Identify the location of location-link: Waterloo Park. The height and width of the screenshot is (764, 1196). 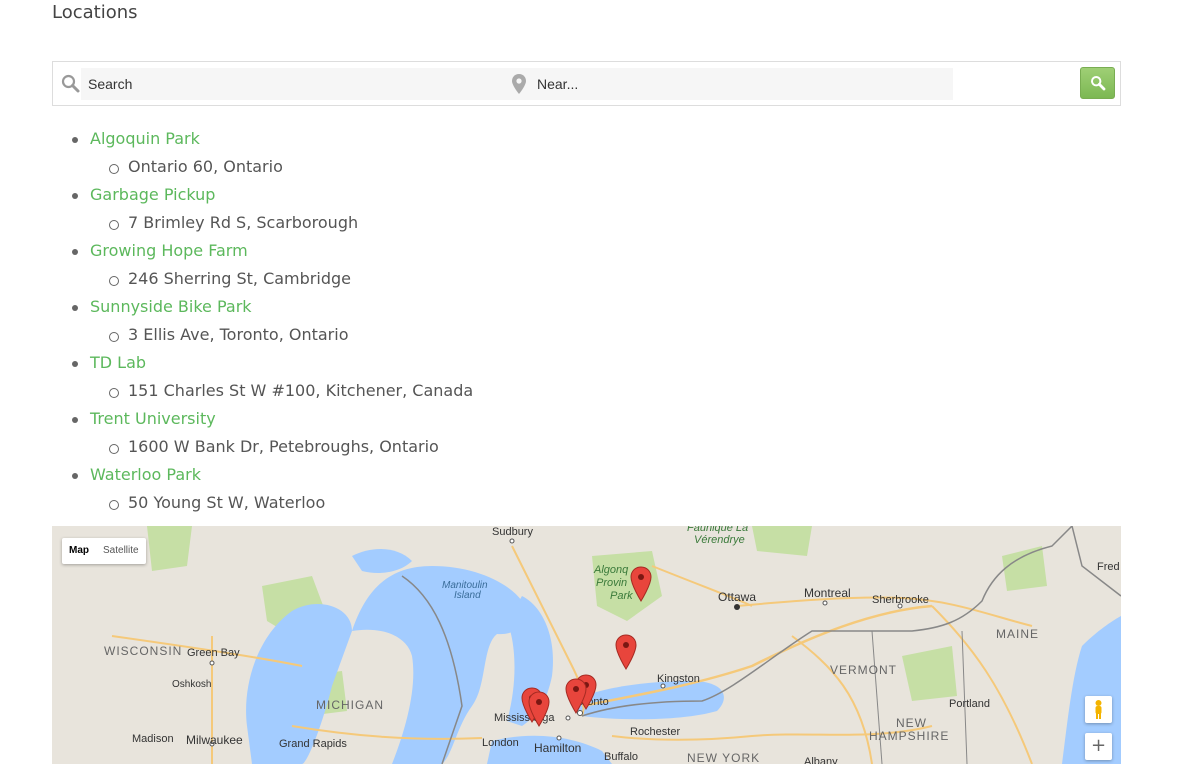
(145, 474).